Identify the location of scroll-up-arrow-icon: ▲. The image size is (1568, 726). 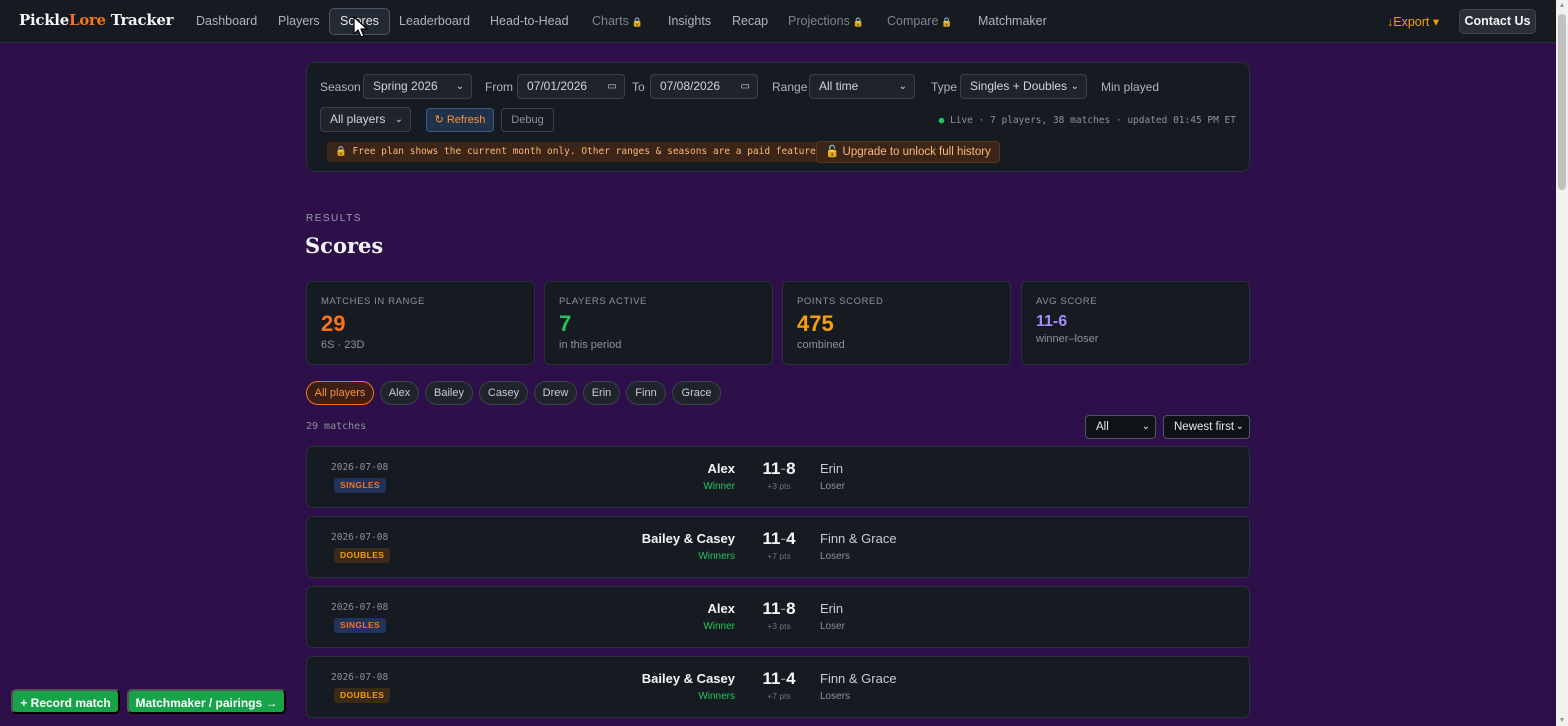
(1562, 5).